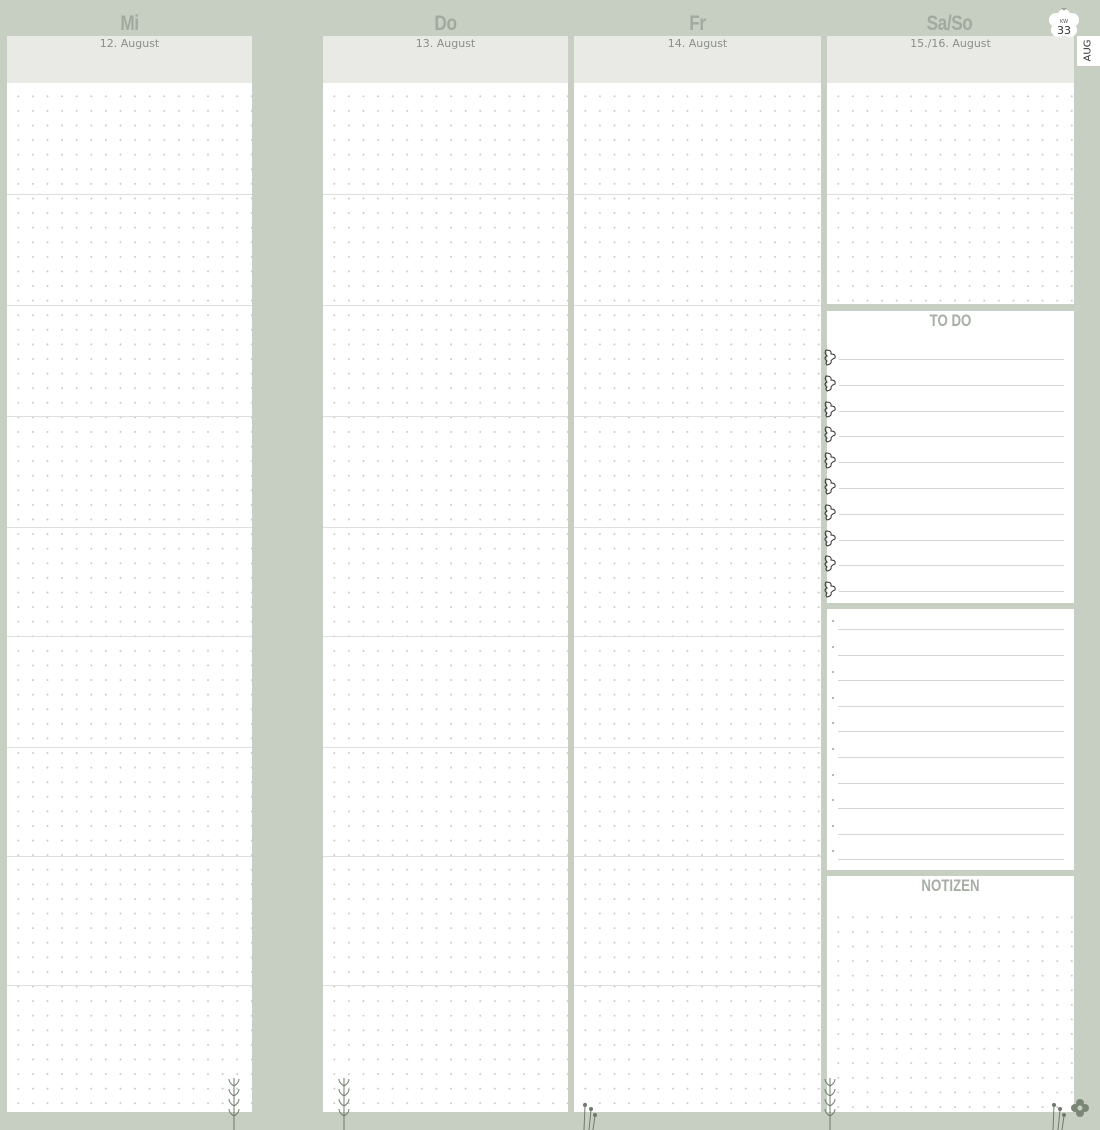 This screenshot has width=1100, height=1130. Describe the element at coordinates (950, 1008) in the screenshot. I see `dot-grid` at that location.